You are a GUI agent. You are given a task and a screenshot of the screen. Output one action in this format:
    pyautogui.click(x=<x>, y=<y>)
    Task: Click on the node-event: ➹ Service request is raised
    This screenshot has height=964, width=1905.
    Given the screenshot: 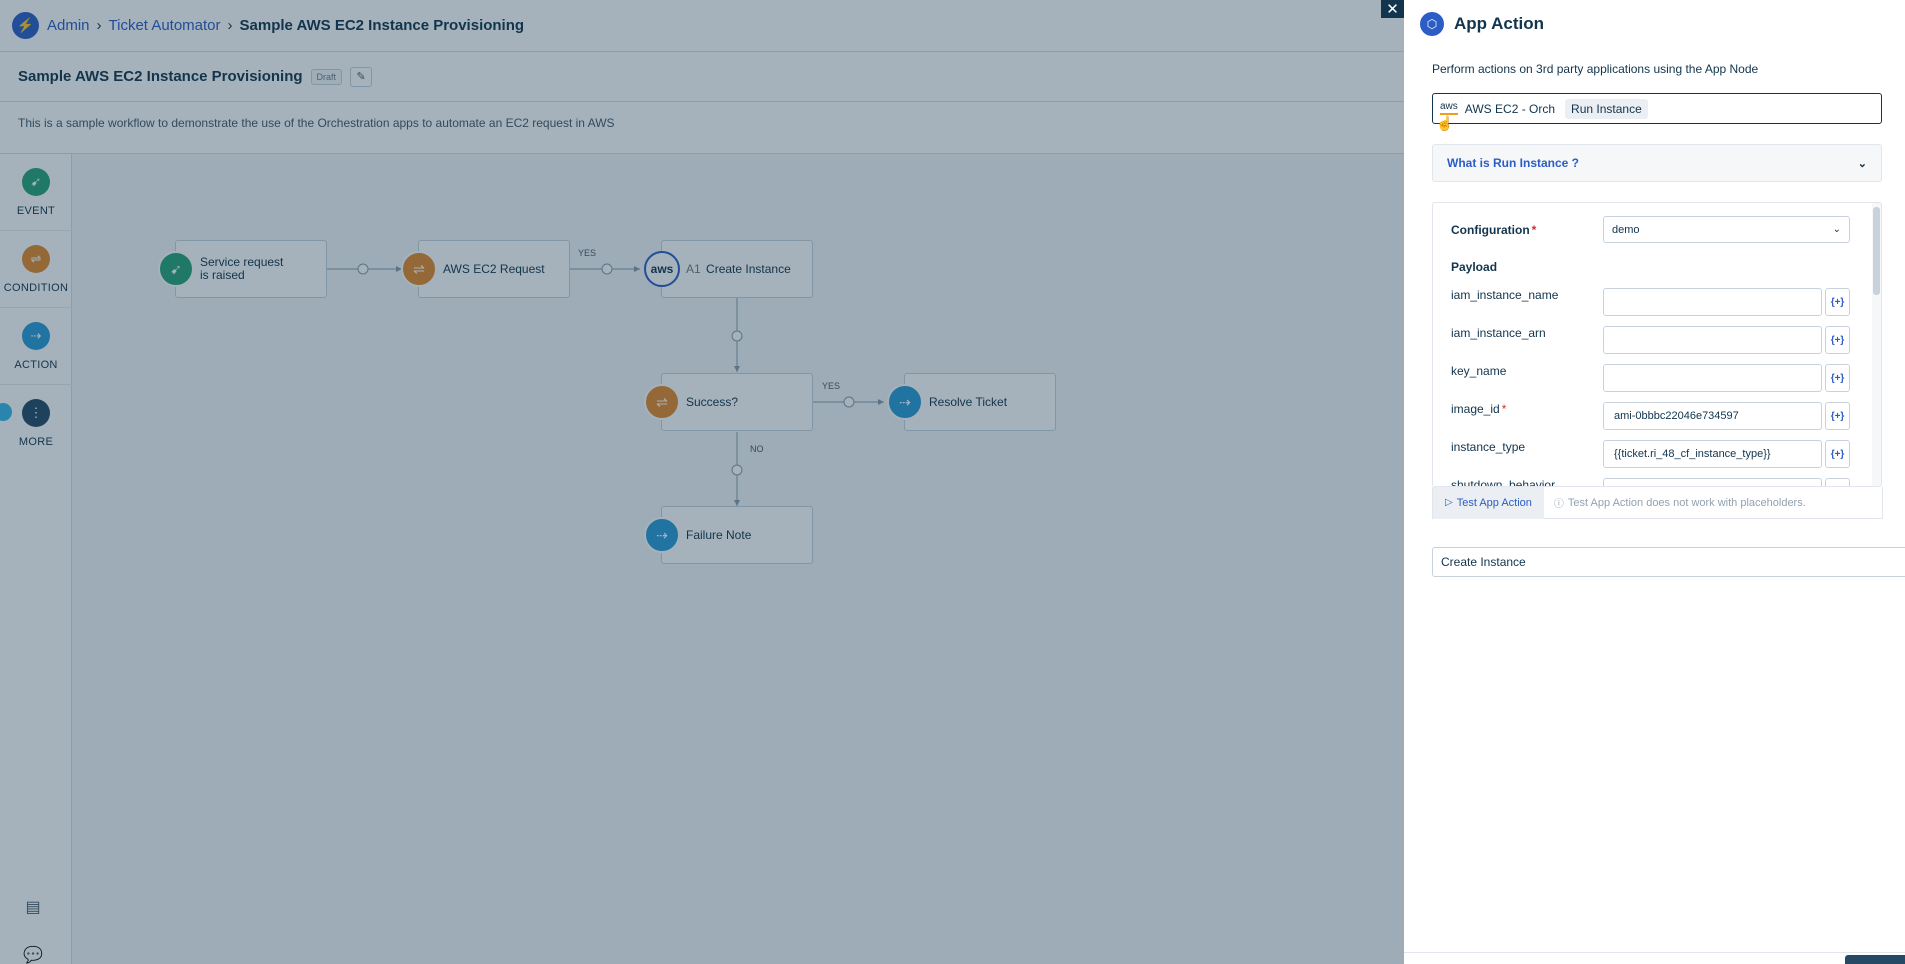 What is the action you would take?
    pyautogui.click(x=242, y=269)
    